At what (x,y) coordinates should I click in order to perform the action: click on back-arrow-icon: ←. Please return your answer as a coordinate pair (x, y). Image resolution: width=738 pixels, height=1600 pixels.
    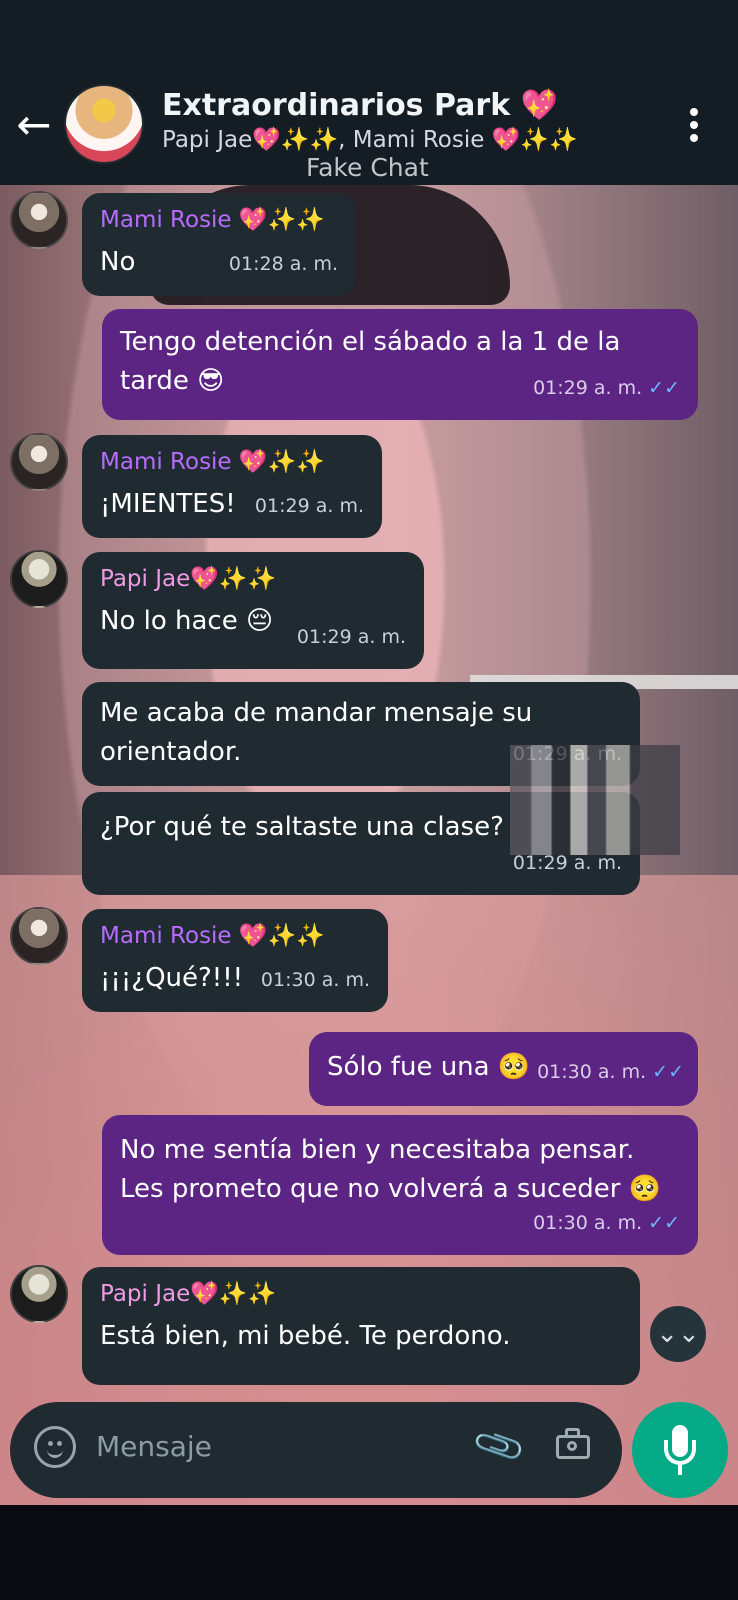
    Looking at the image, I should click on (34, 124).